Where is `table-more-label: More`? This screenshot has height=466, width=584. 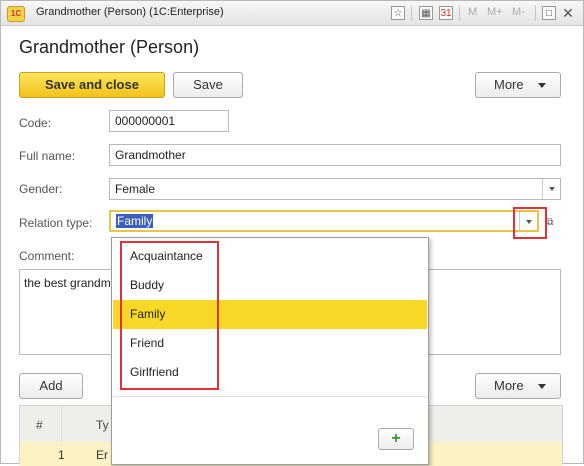 table-more-label: More is located at coordinates (509, 385).